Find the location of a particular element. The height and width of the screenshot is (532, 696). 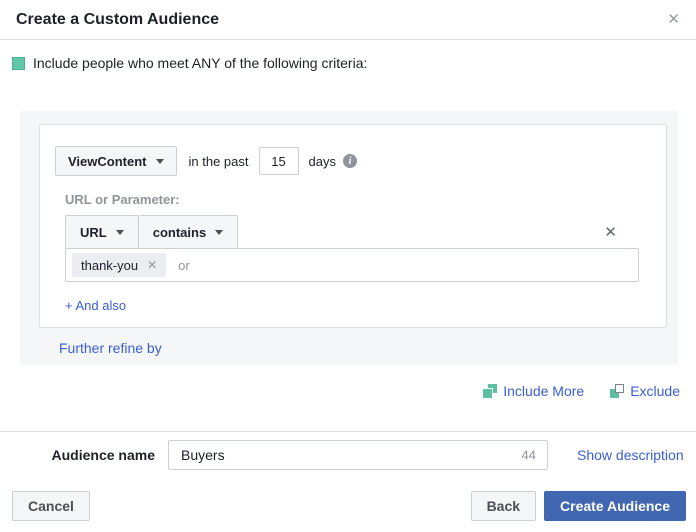

close-icon: ✕ is located at coordinates (673, 19).